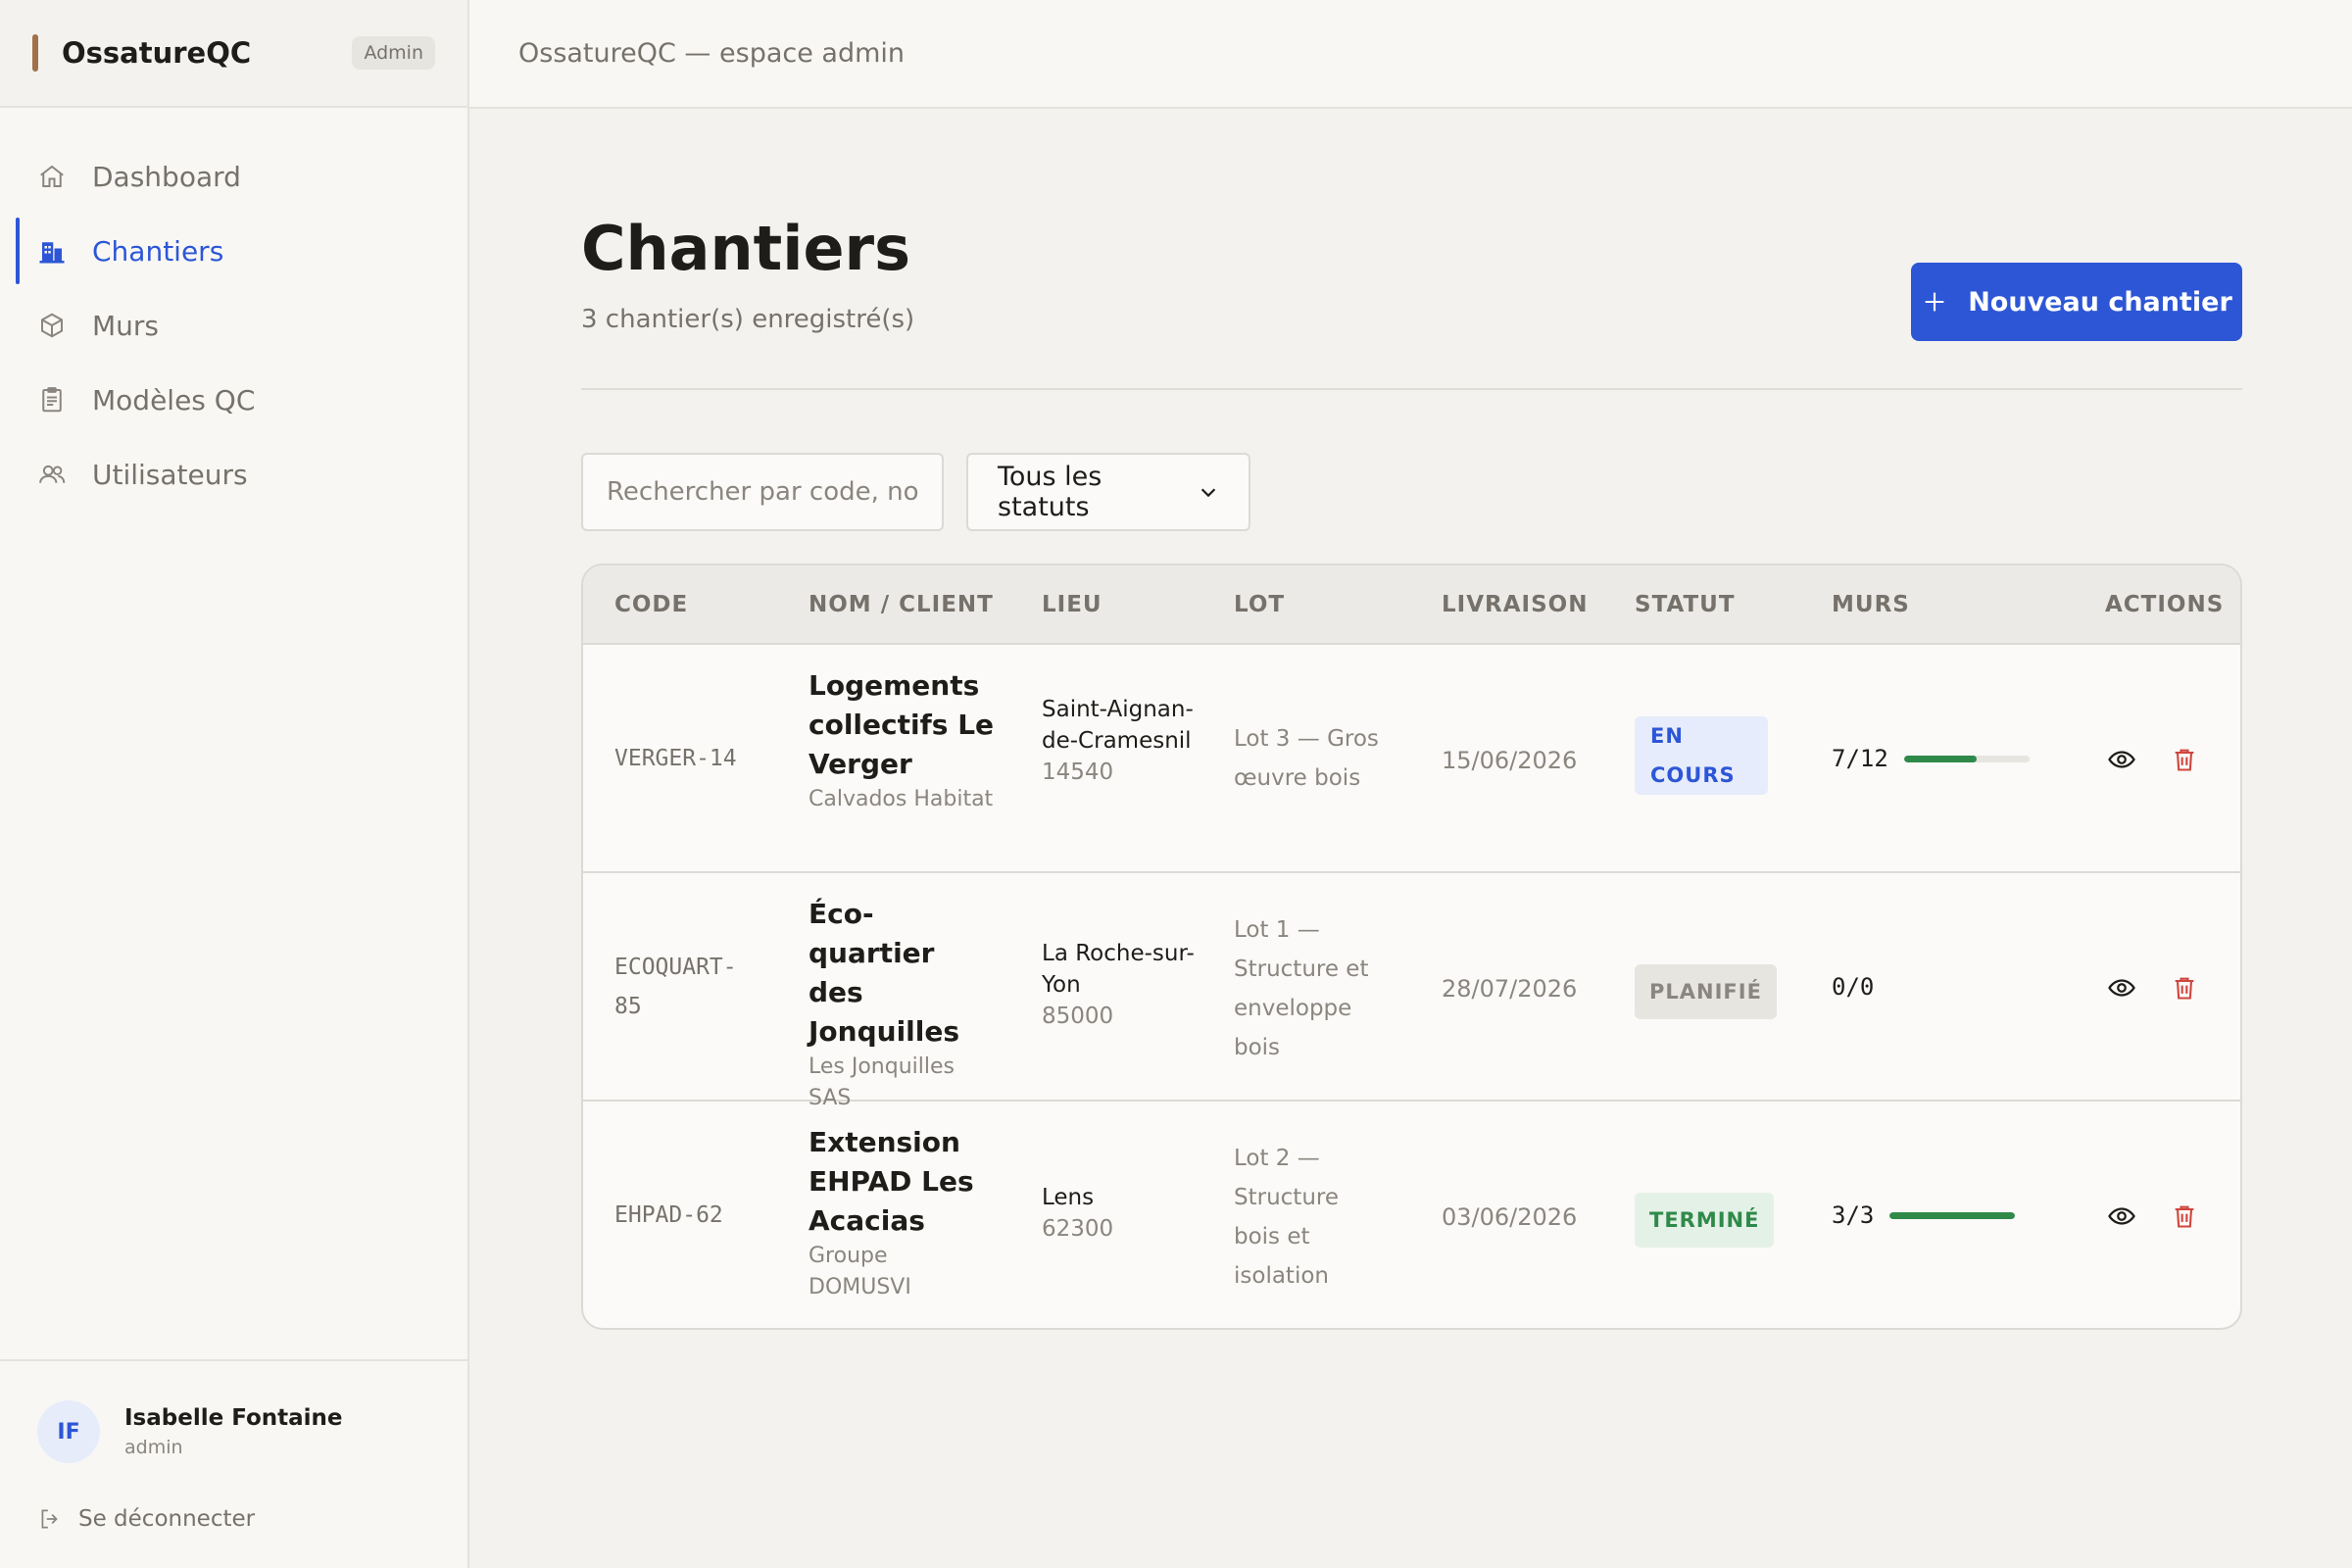  Describe the element at coordinates (651, 604) in the screenshot. I see `column-header-code: CODE` at that location.